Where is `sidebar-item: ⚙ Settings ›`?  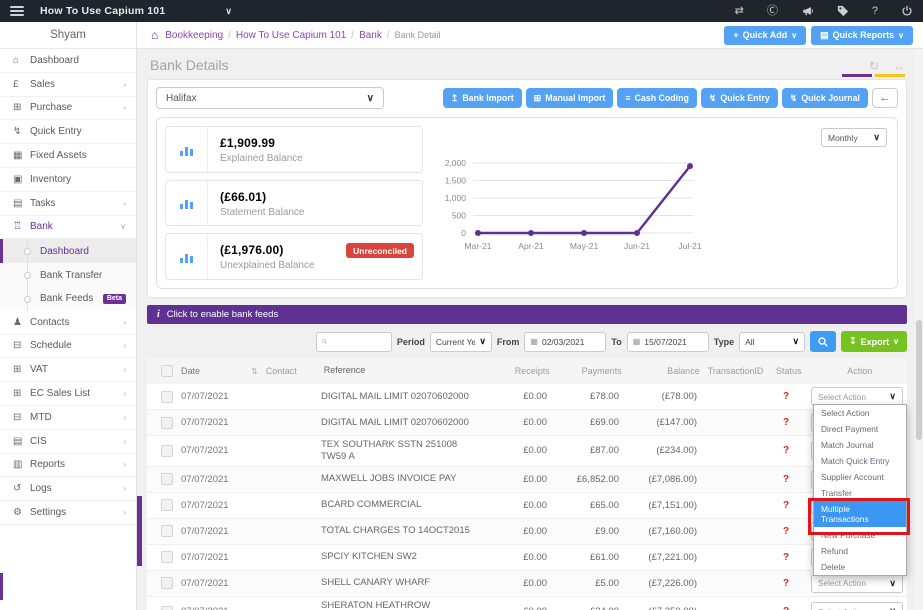 sidebar-item: ⚙ Settings › is located at coordinates (68, 513).